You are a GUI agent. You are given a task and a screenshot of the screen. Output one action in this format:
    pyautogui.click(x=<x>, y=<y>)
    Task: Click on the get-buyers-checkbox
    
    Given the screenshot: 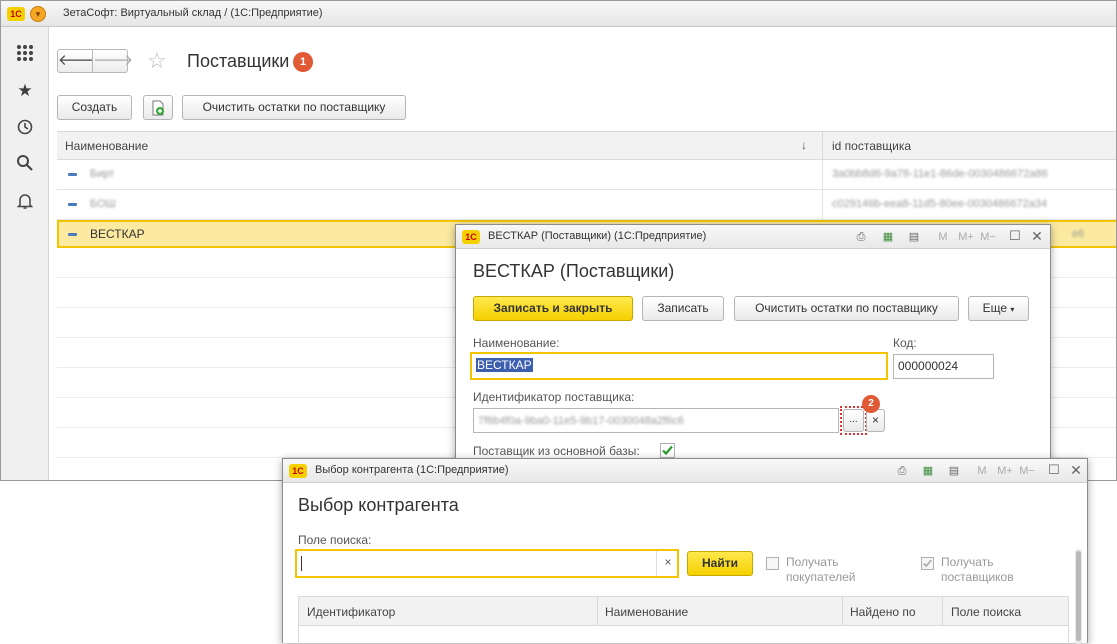 What is the action you would take?
    pyautogui.click(x=772, y=563)
    